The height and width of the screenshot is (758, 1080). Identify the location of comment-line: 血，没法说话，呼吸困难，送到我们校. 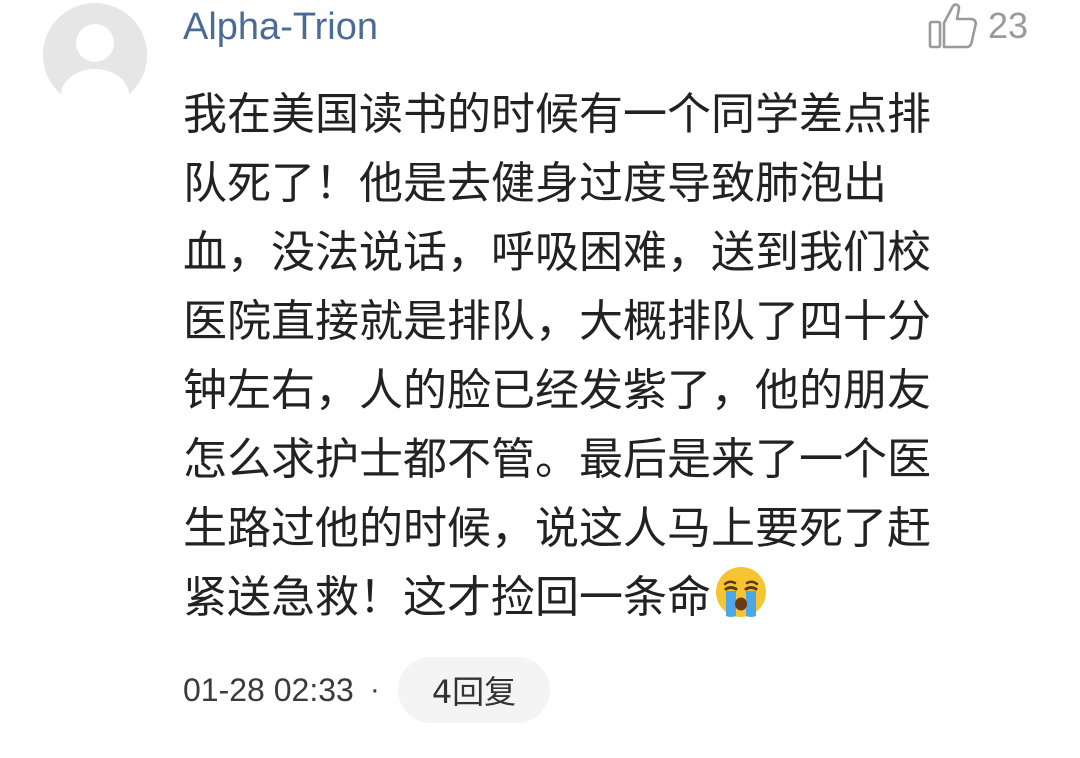
(557, 252).